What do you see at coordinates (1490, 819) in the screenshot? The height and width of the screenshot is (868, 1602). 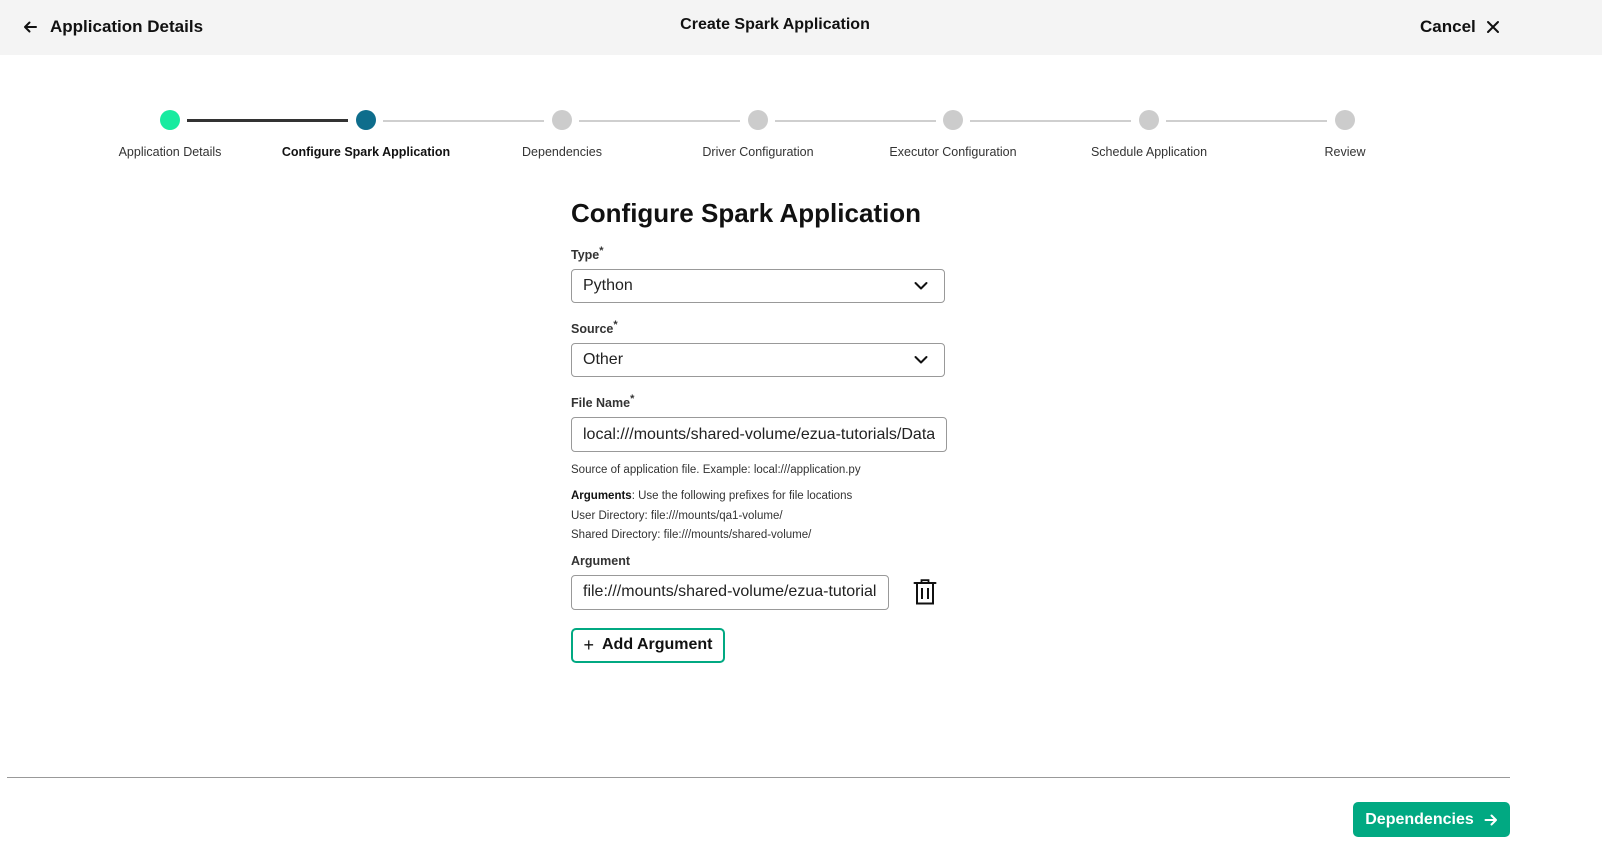 I see `arrow-right-icon` at bounding box center [1490, 819].